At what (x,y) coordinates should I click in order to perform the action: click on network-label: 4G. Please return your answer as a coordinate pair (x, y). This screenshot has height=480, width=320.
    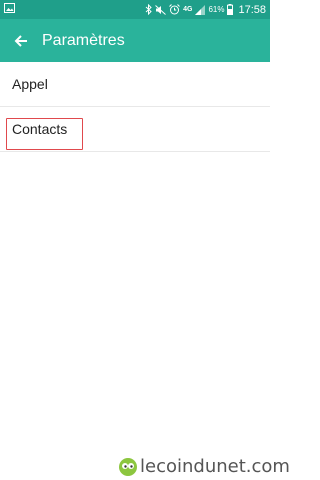
    Looking at the image, I should click on (188, 9).